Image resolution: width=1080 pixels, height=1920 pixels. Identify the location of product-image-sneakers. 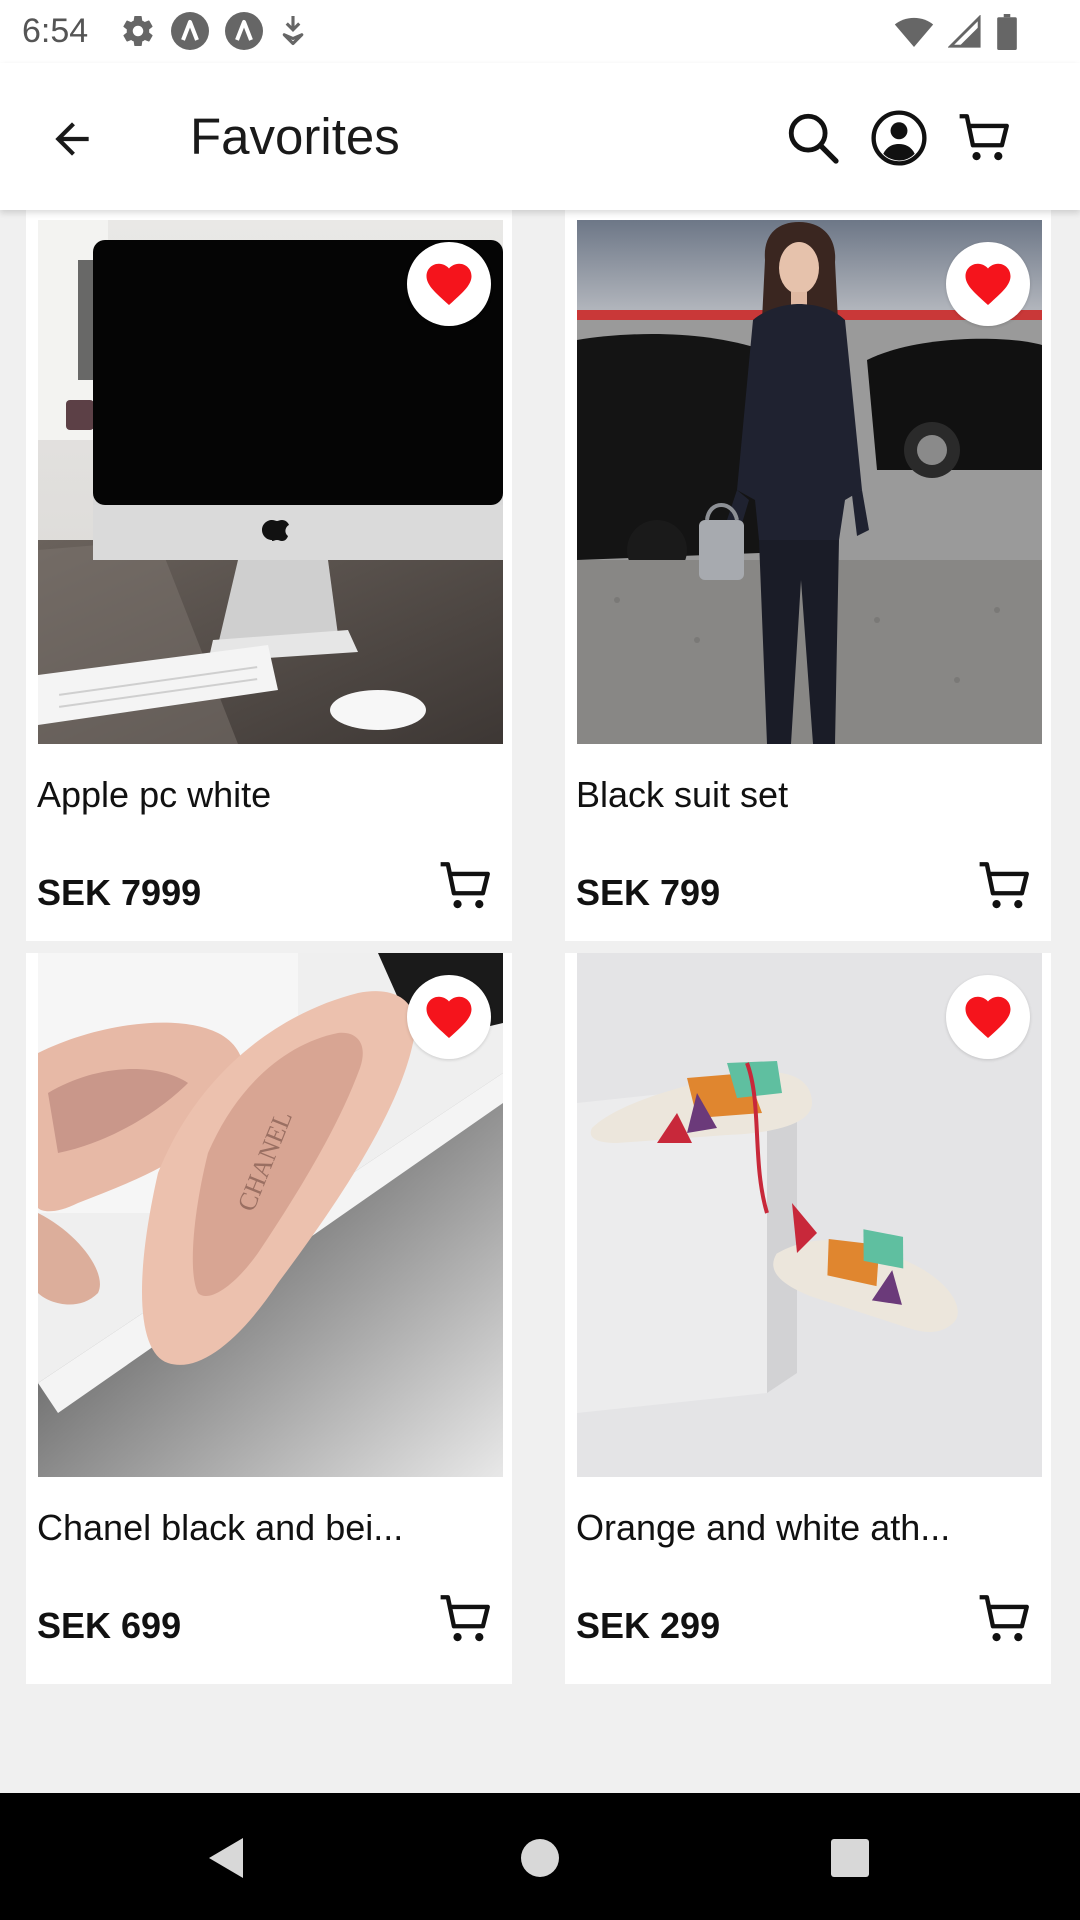
(809, 1215).